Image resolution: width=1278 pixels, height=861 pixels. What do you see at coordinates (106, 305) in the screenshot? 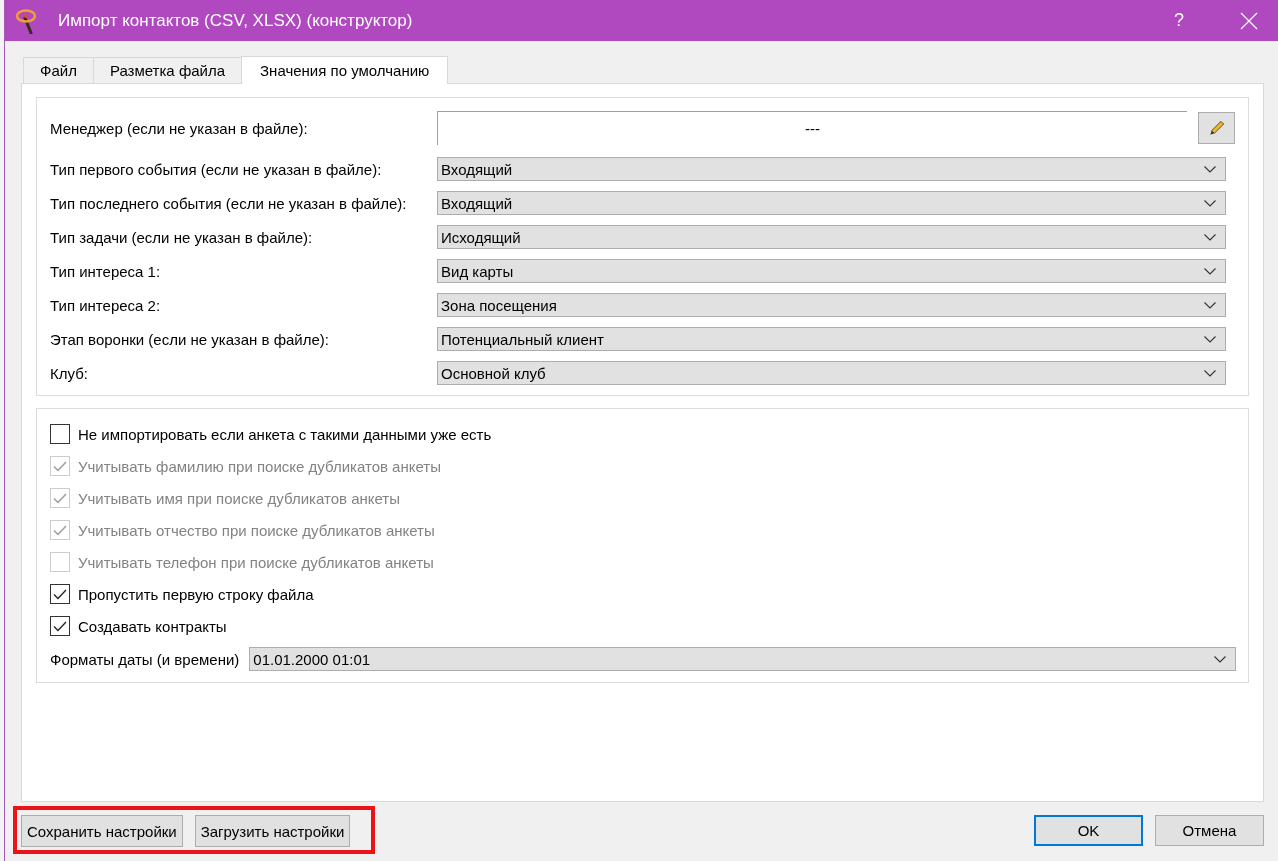
I see `field-label: Тип интереса 2:` at bounding box center [106, 305].